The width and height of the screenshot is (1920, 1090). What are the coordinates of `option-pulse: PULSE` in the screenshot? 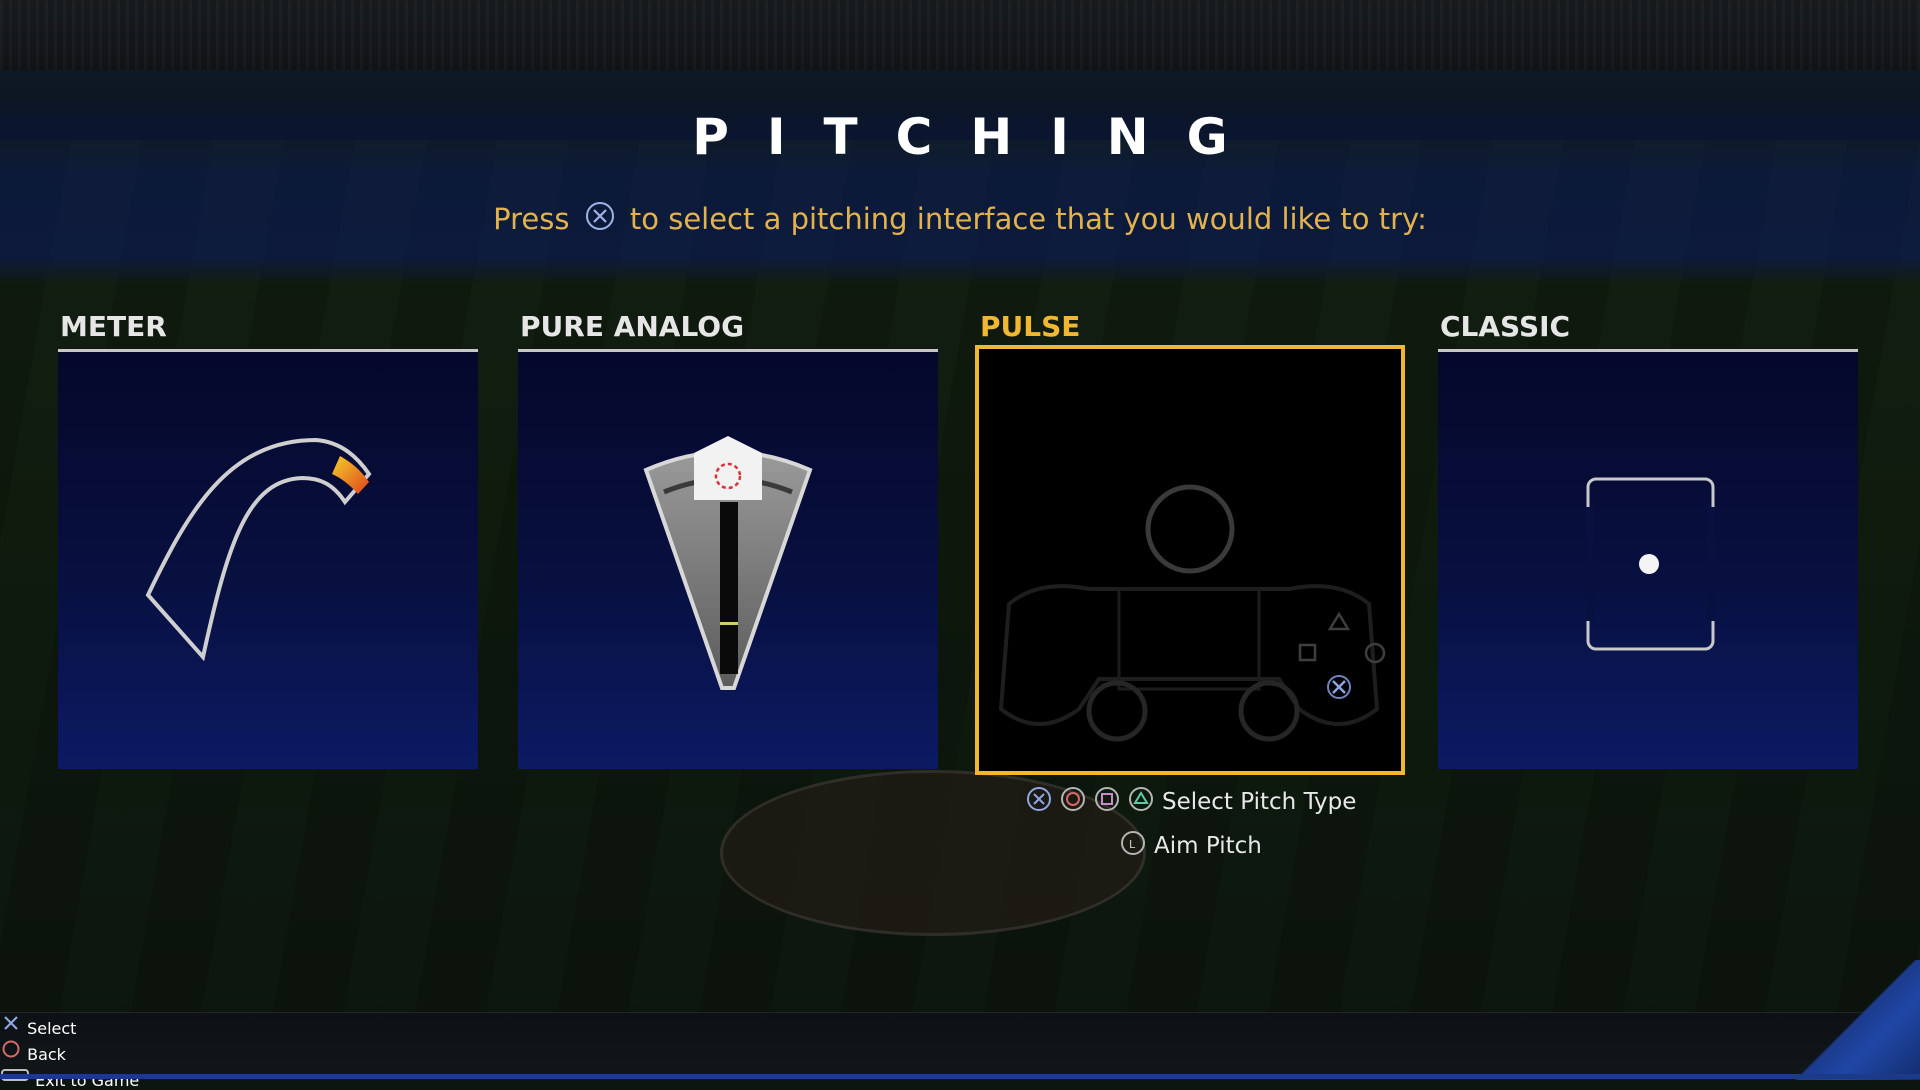 It's located at (1190, 540).